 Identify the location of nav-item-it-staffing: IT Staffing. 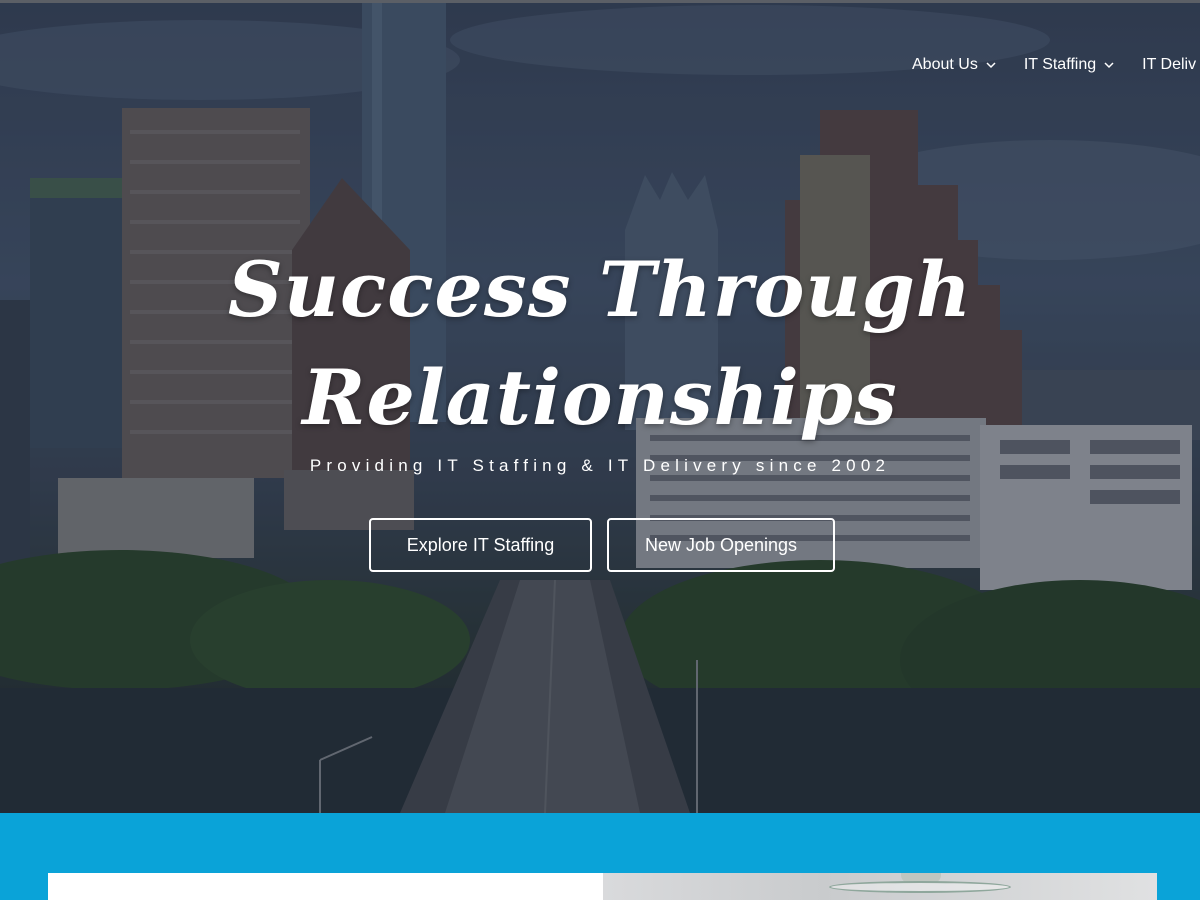
(1069, 65).